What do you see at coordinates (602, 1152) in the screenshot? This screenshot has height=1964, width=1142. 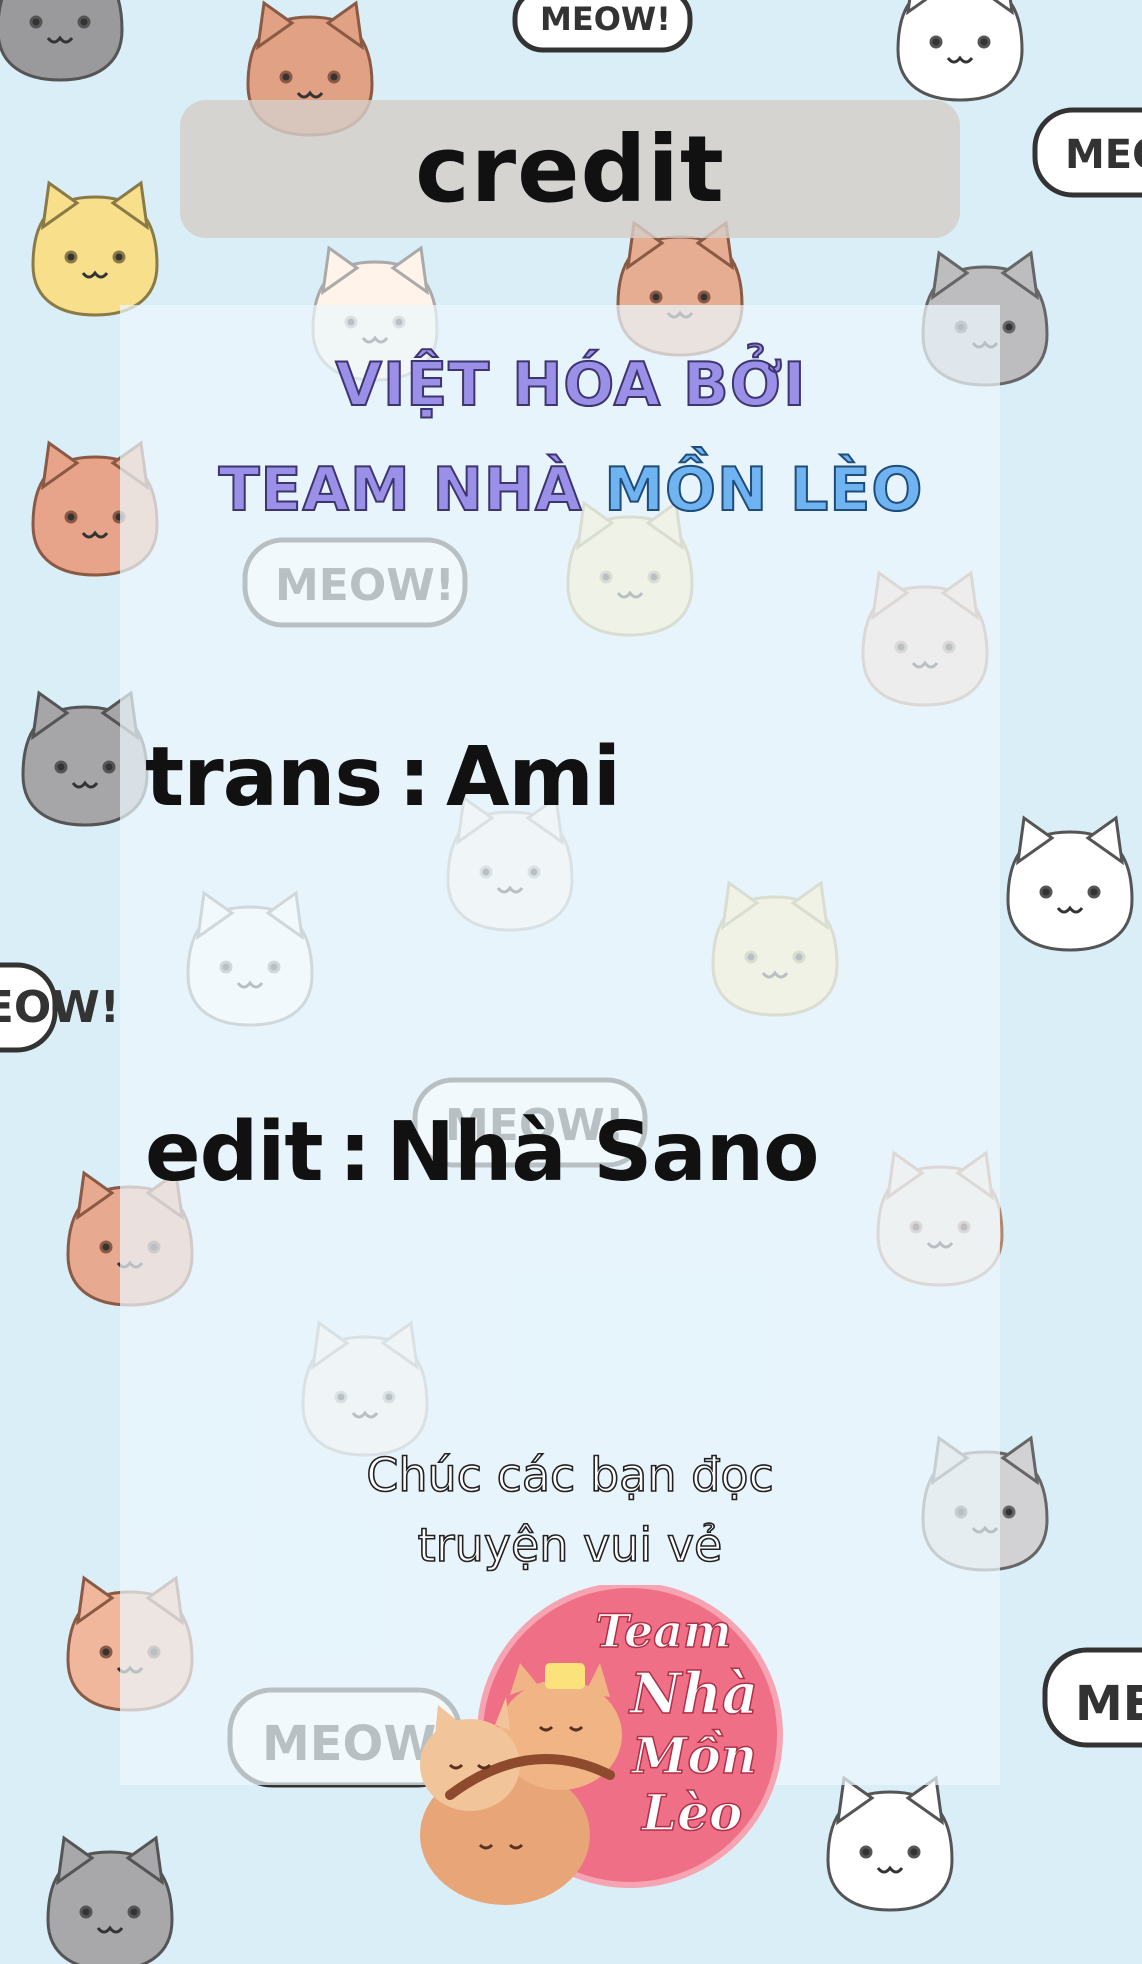 I see `editor-name: Nhà Sano` at bounding box center [602, 1152].